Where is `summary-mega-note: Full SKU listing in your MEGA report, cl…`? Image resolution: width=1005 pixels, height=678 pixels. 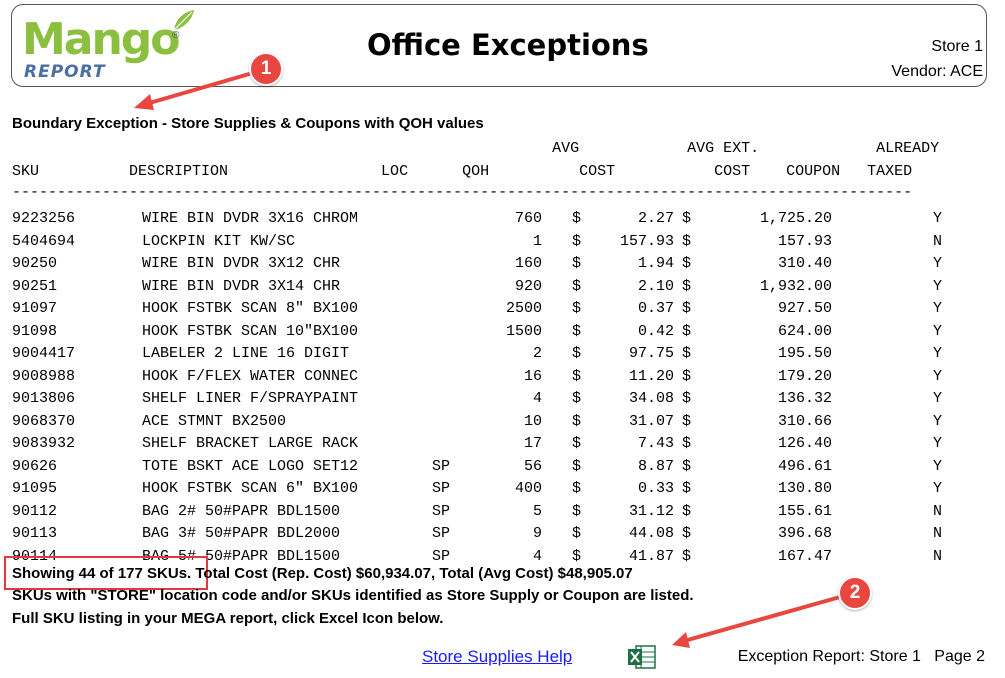
summary-mega-note: Full SKU listing in your MEGA report, cl… is located at coordinates (228, 618).